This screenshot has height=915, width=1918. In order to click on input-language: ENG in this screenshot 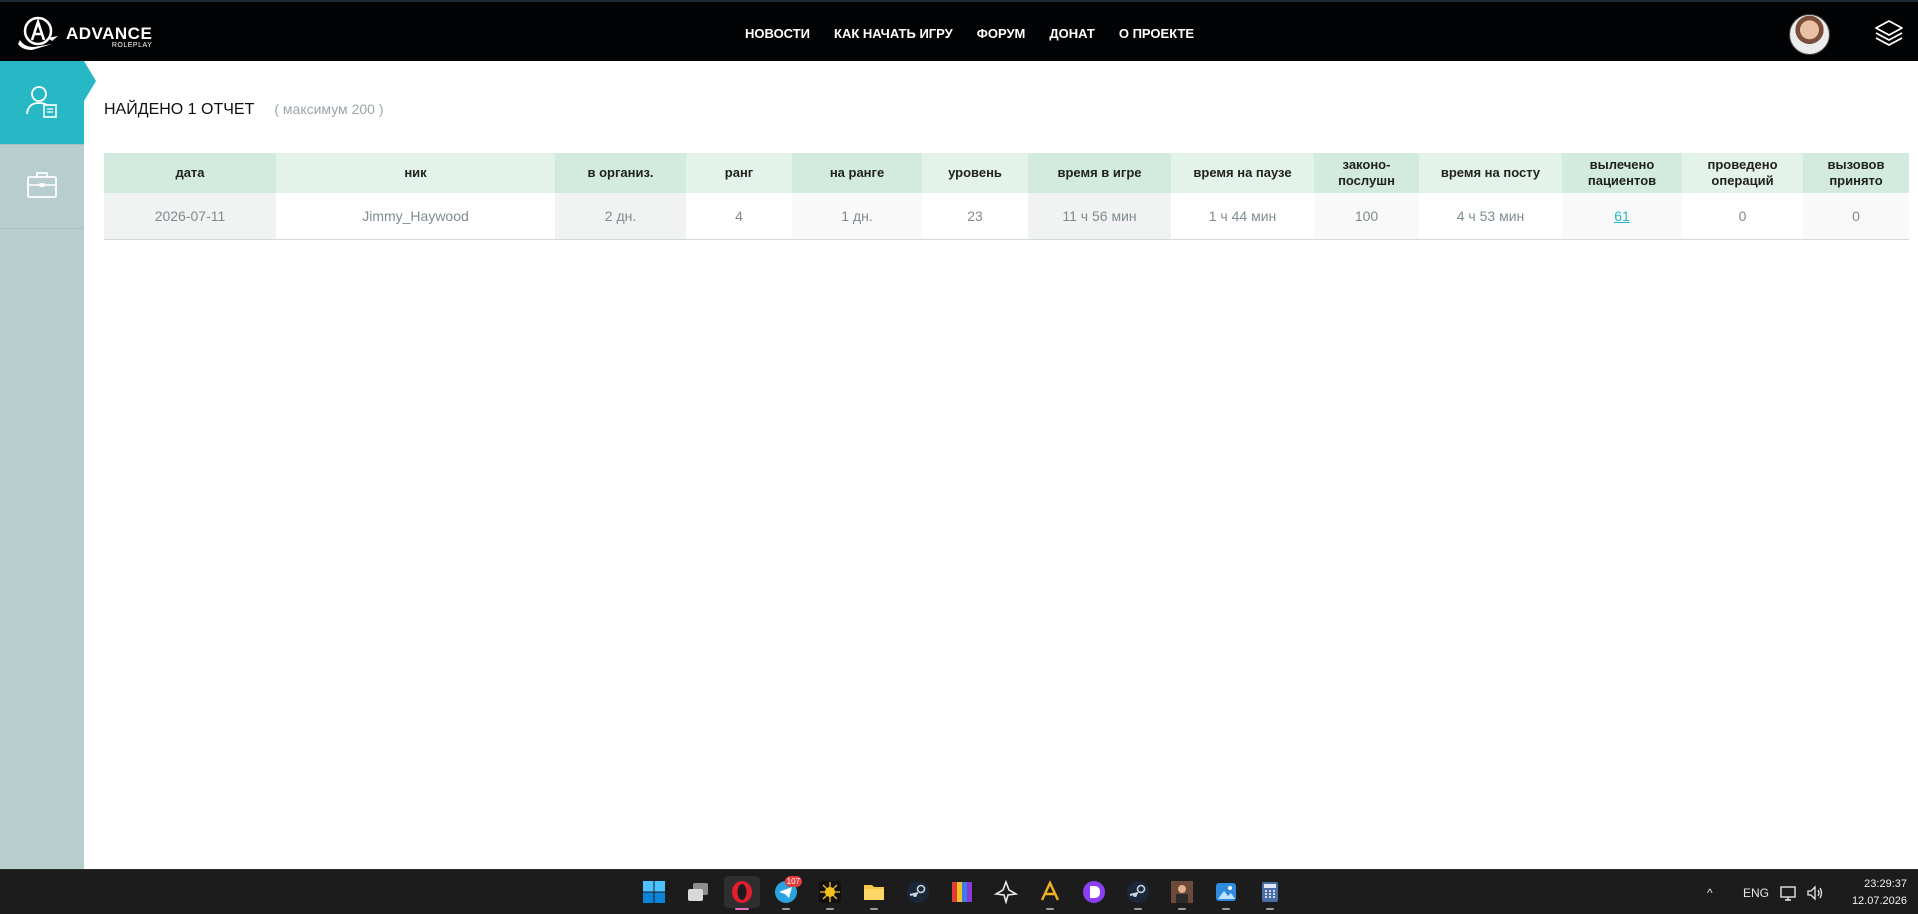, I will do `click(1756, 892)`.